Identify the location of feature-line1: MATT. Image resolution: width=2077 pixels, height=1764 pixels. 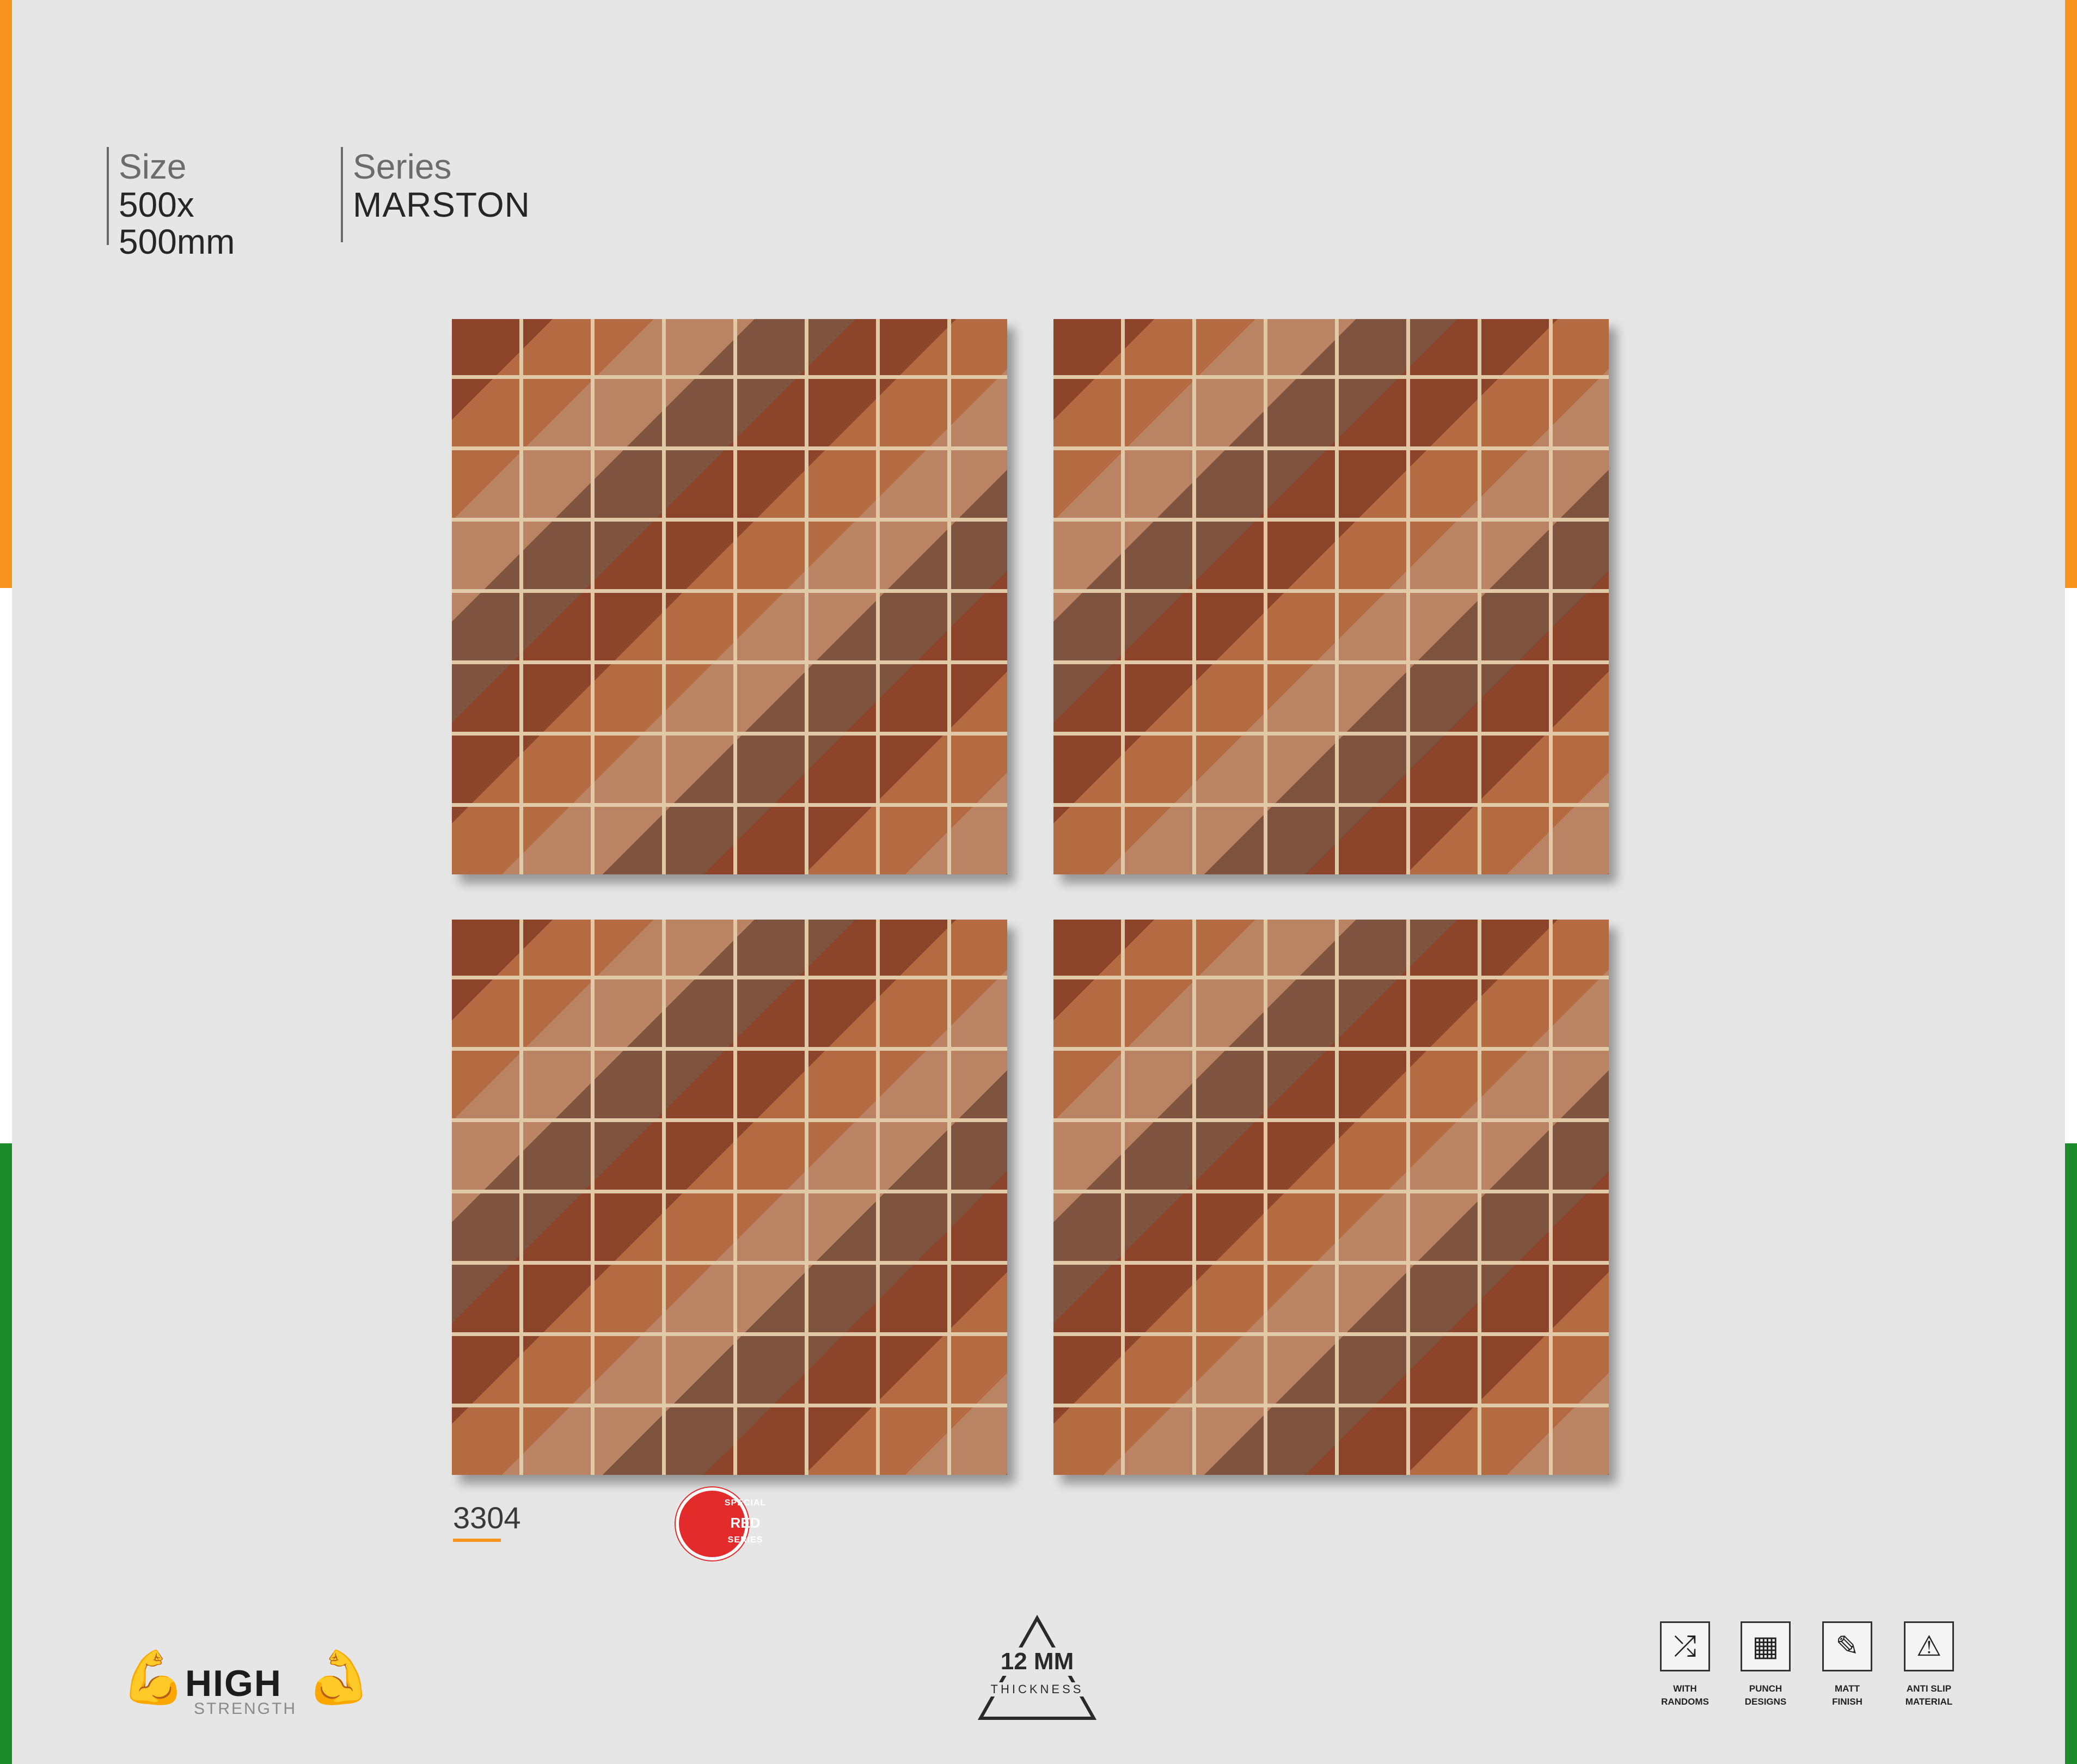
(1848, 1688).